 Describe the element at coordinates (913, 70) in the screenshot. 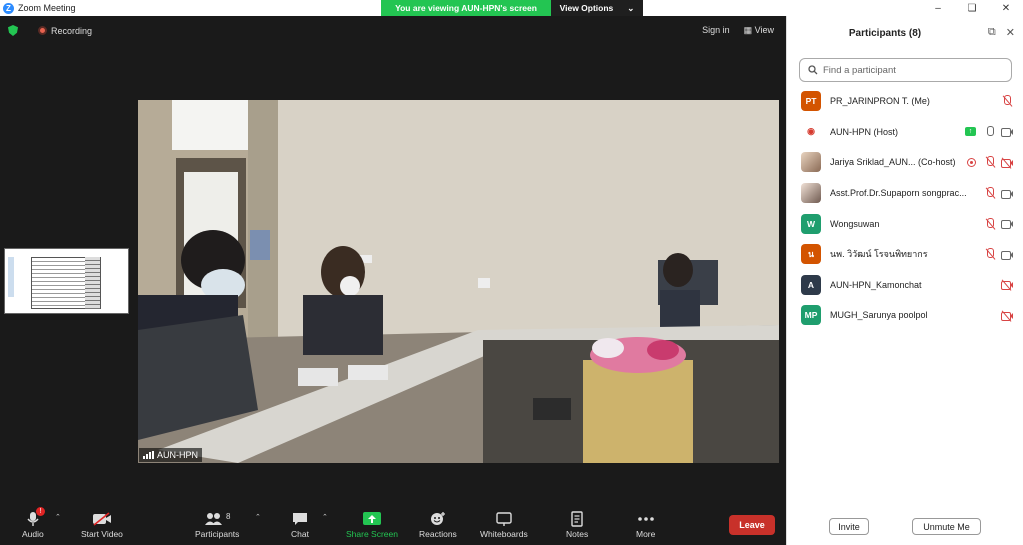

I see `participant-search-input` at that location.